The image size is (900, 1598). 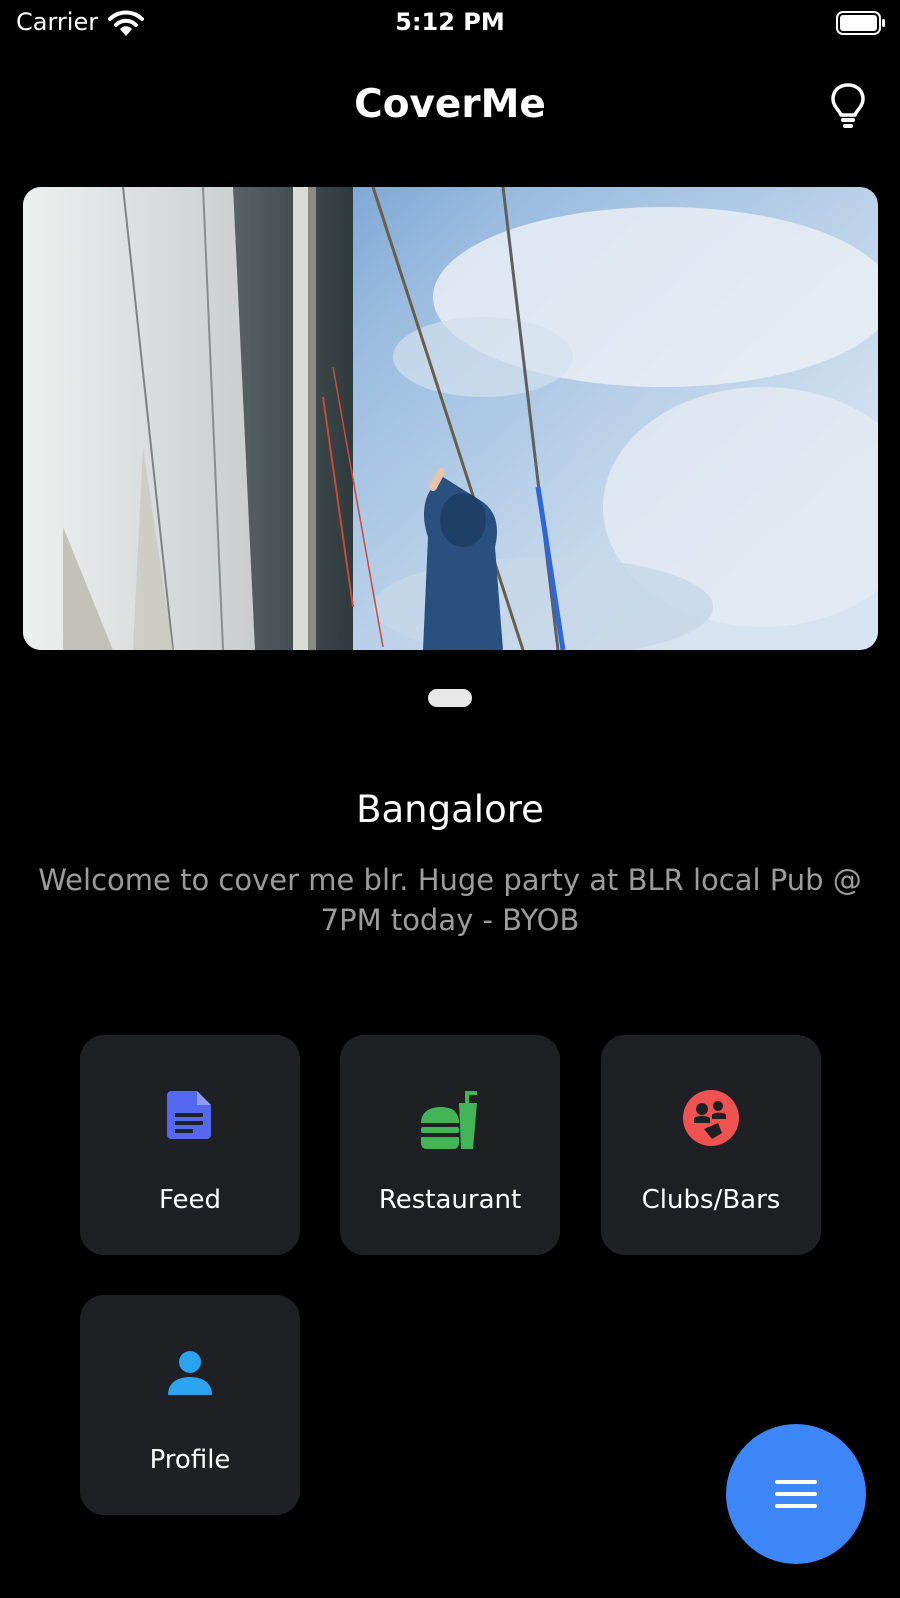 I want to click on party-icon, so click(x=711, y=1118).